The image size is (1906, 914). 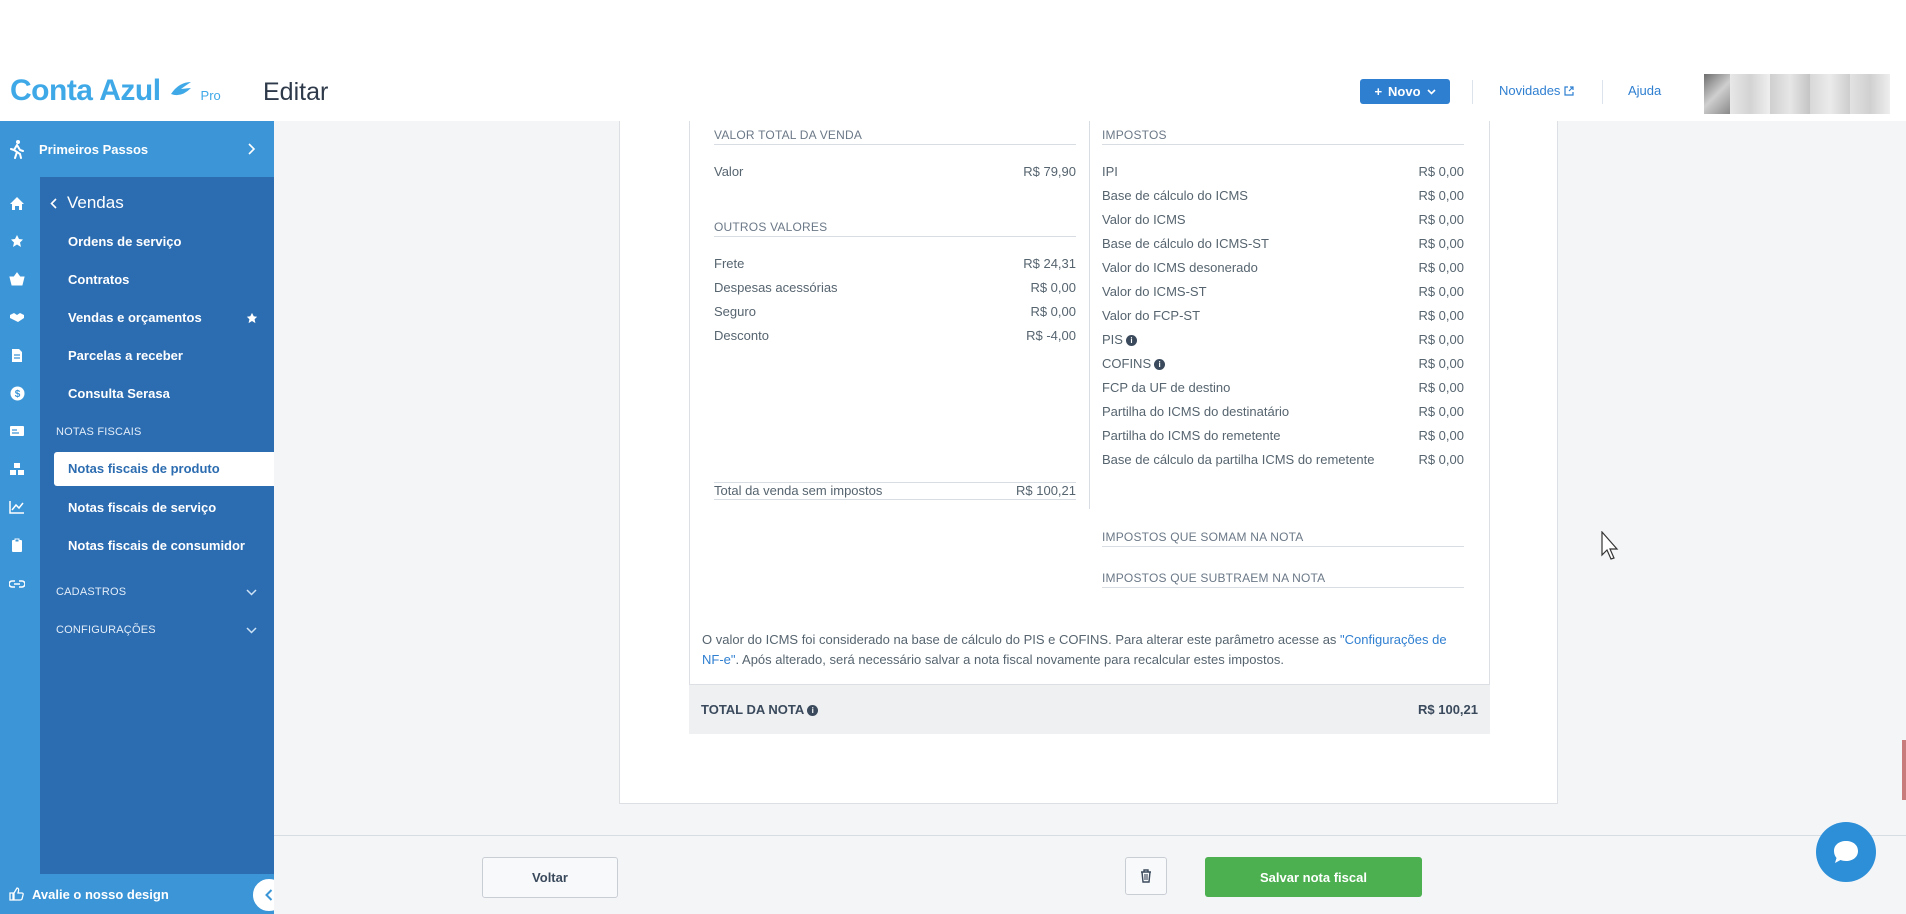 I want to click on outros-valores-title: OUTROS VALORES, so click(x=895, y=228).